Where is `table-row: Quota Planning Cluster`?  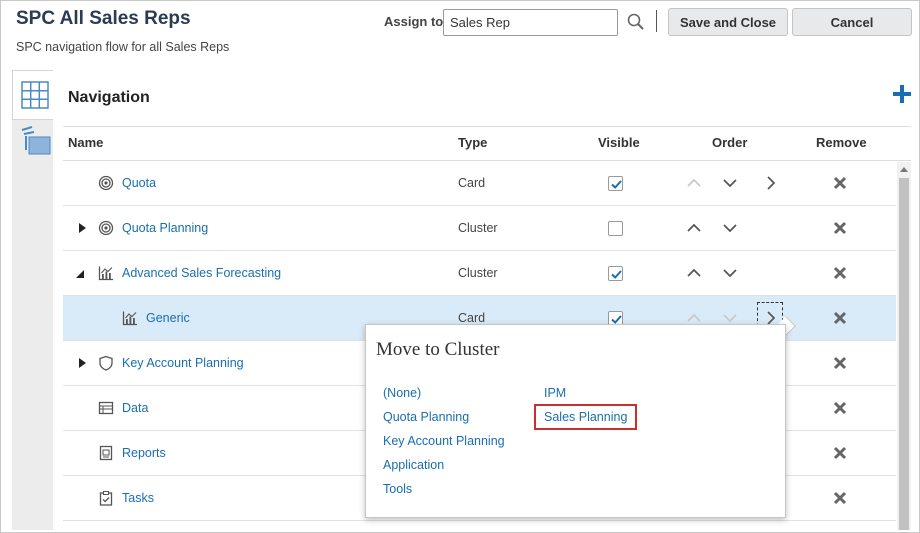
table-row: Quota Planning Cluster is located at coordinates (479, 228).